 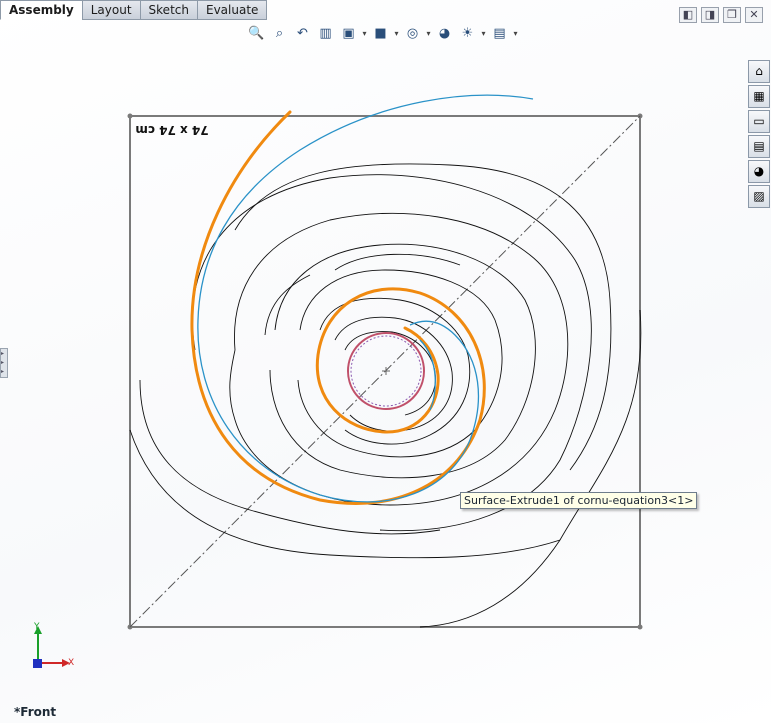 I want to click on blue-curve, so click(x=427, y=375).